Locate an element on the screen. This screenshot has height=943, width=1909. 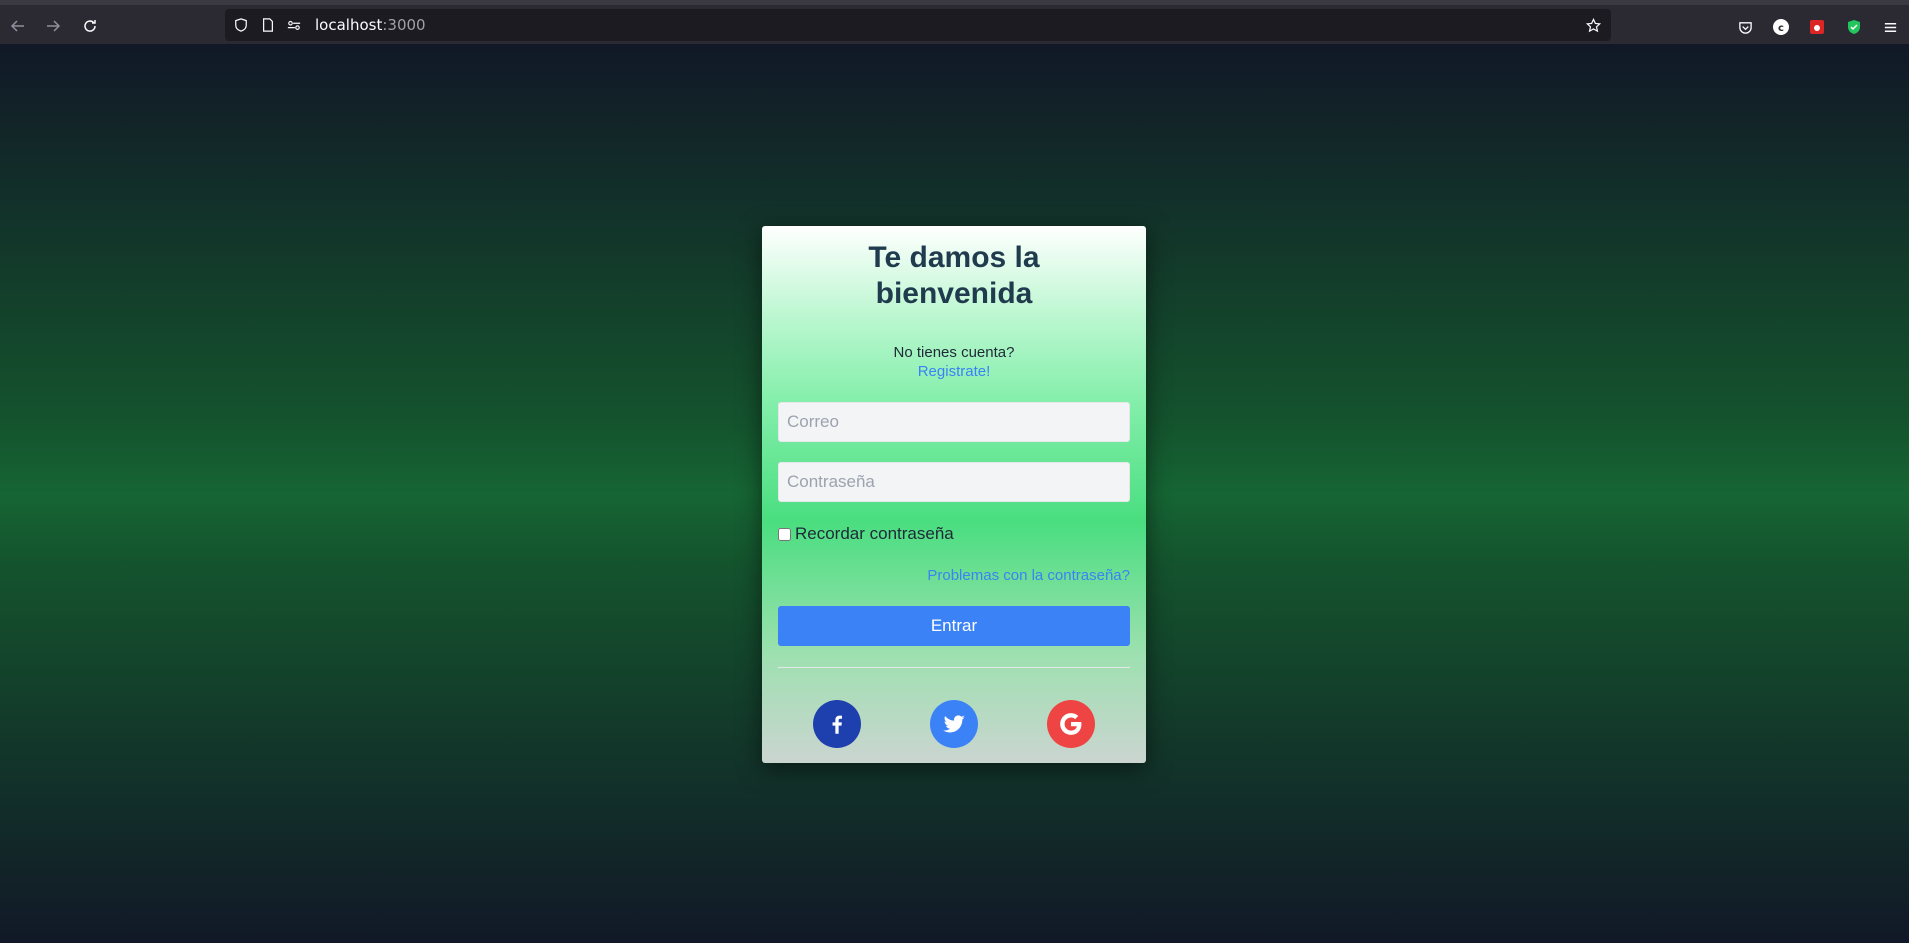
google-icon is located at coordinates (1071, 724).